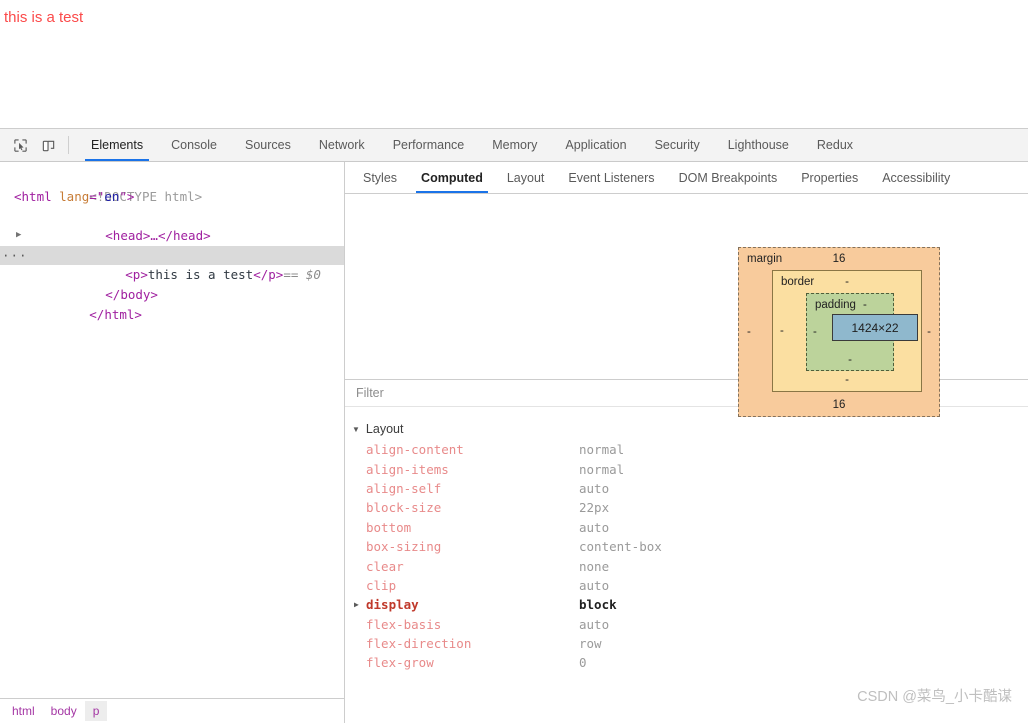  I want to click on subtab-accessibility: Accessibility, so click(916, 177).